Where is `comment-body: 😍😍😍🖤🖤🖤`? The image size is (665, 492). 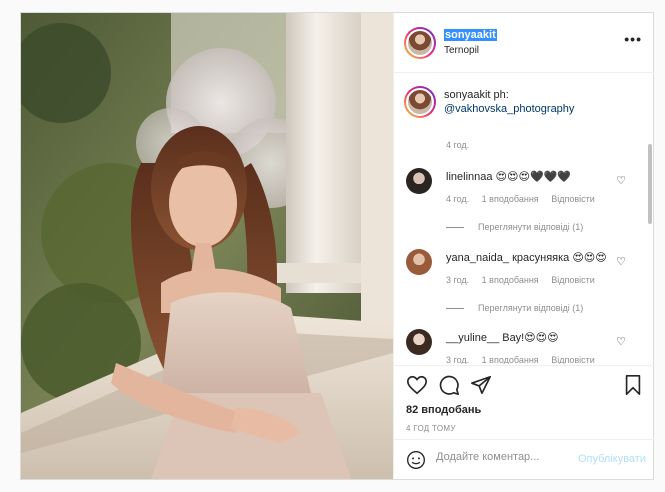
comment-body: 😍😍😍🖤🖤🖤 is located at coordinates (533, 177).